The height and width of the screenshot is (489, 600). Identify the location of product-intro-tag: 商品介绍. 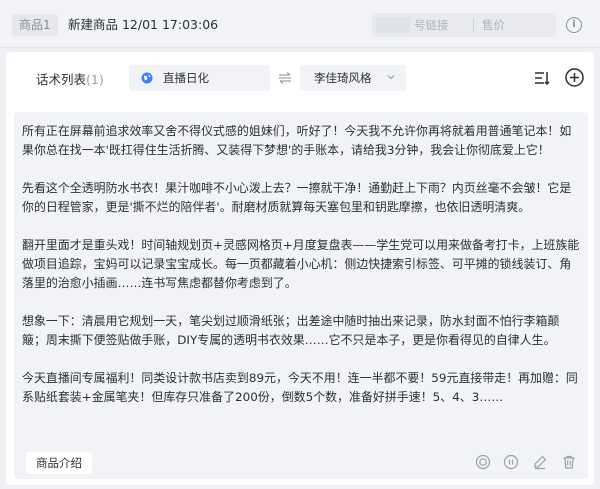
(59, 463).